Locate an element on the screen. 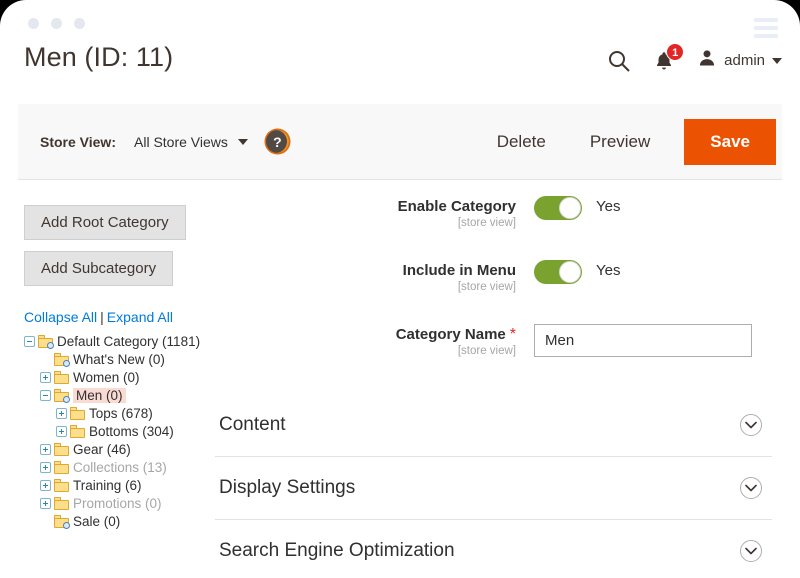 The height and width of the screenshot is (578, 800). add-root-category-button: Add Root Category is located at coordinates (105, 222).